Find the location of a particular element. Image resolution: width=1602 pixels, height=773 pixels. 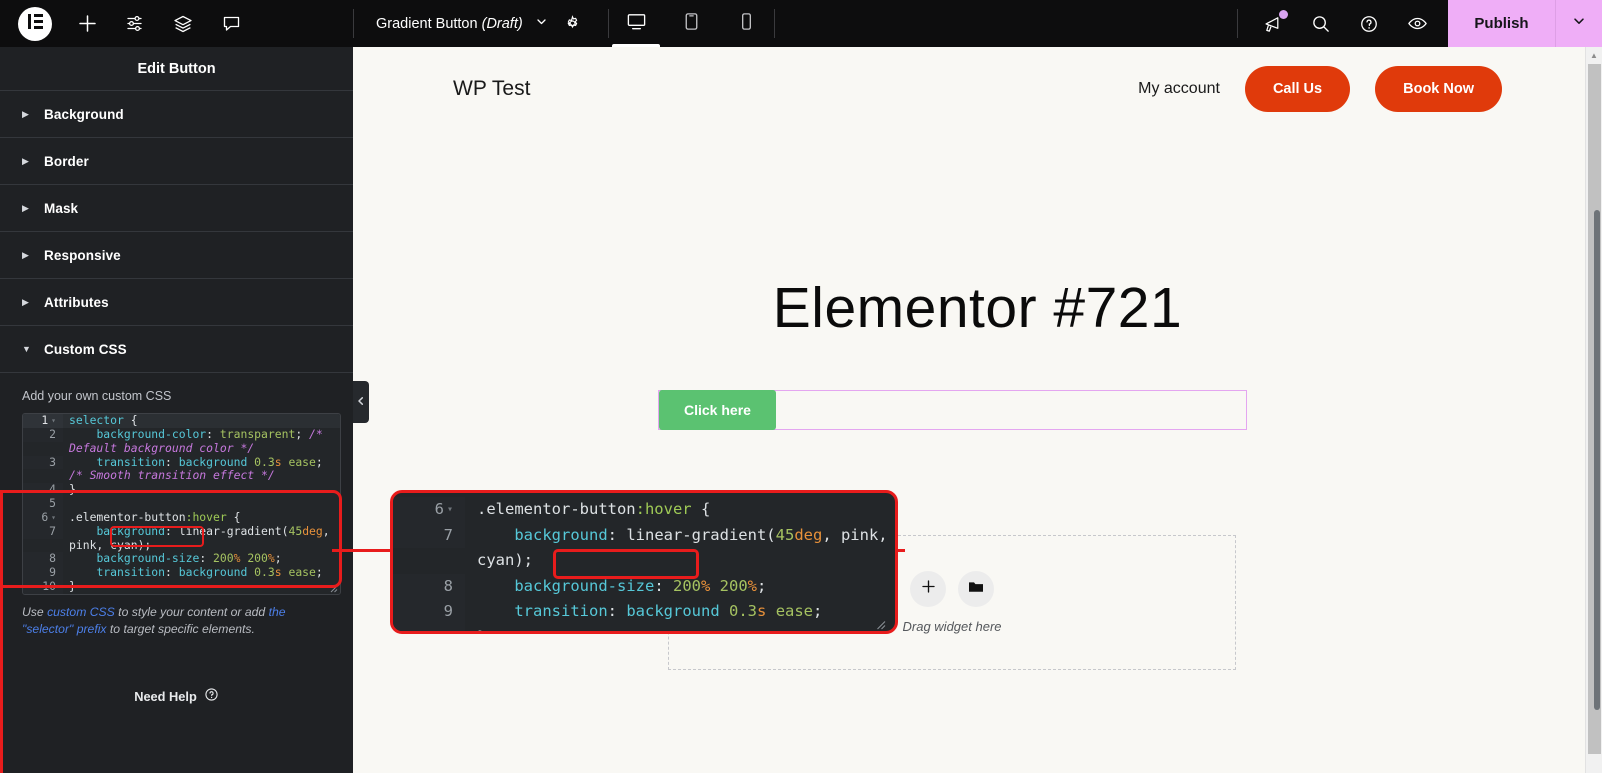

site-settings-button is located at coordinates (135, 24).